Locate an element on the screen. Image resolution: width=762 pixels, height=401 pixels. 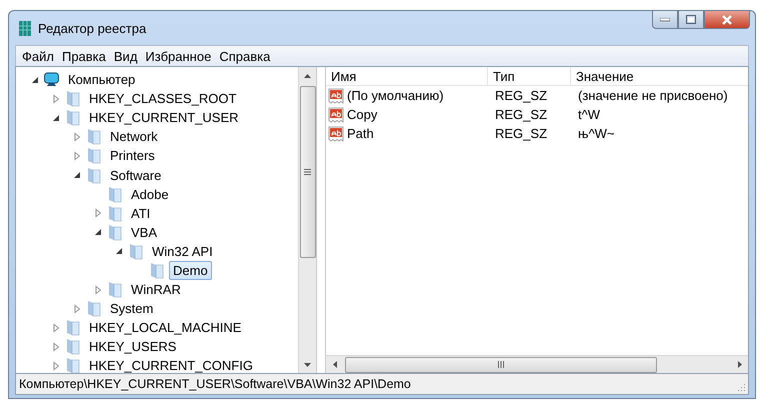
value-data: t^W is located at coordinates (589, 114).